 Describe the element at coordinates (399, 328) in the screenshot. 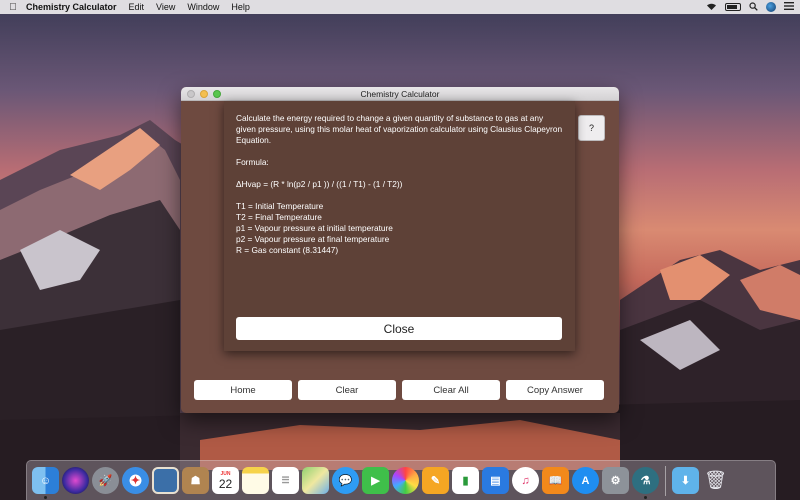

I see `close-sheet-button: Close` at that location.